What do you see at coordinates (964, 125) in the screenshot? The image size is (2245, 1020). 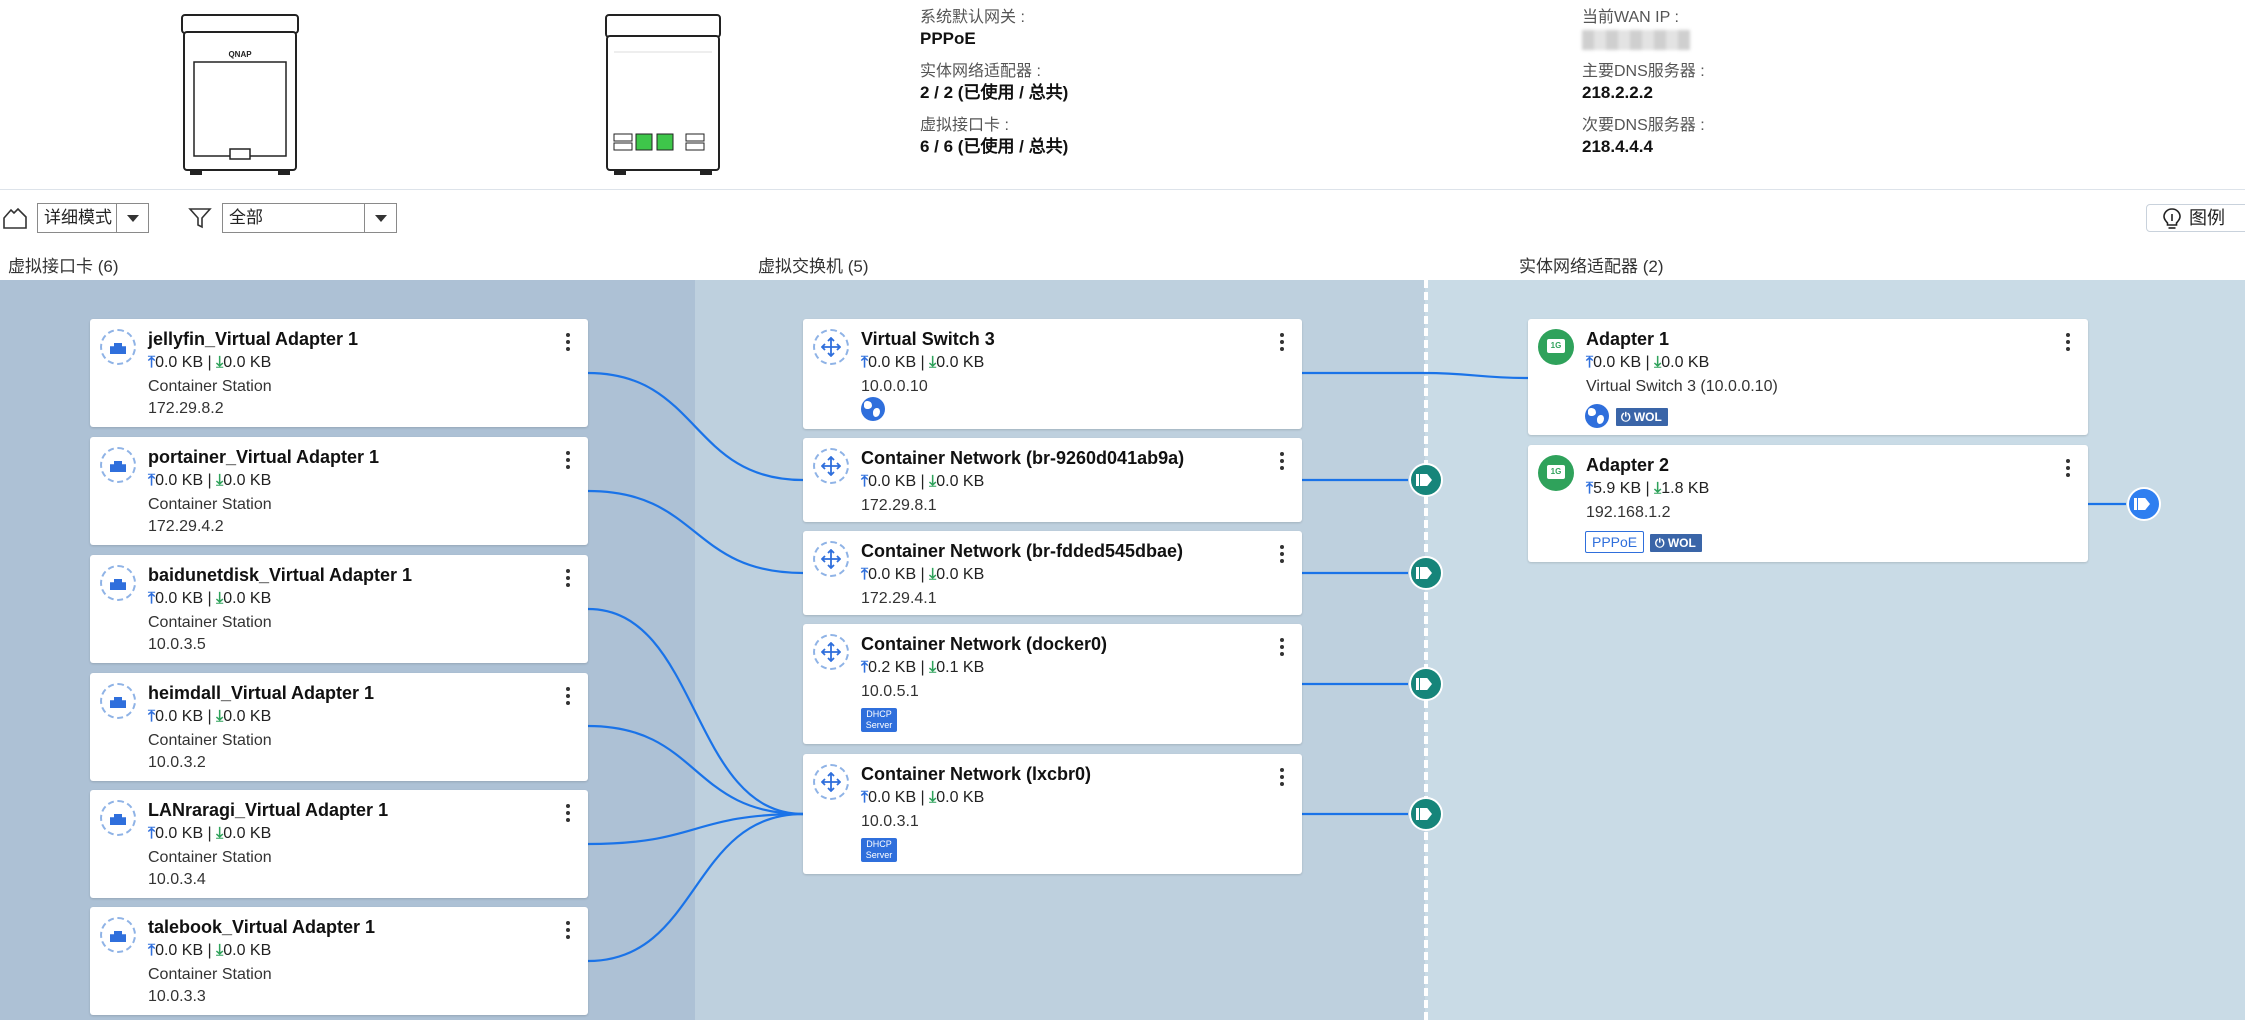 I see `virtual-nic-label: 虚拟接口卡 :` at bounding box center [964, 125].